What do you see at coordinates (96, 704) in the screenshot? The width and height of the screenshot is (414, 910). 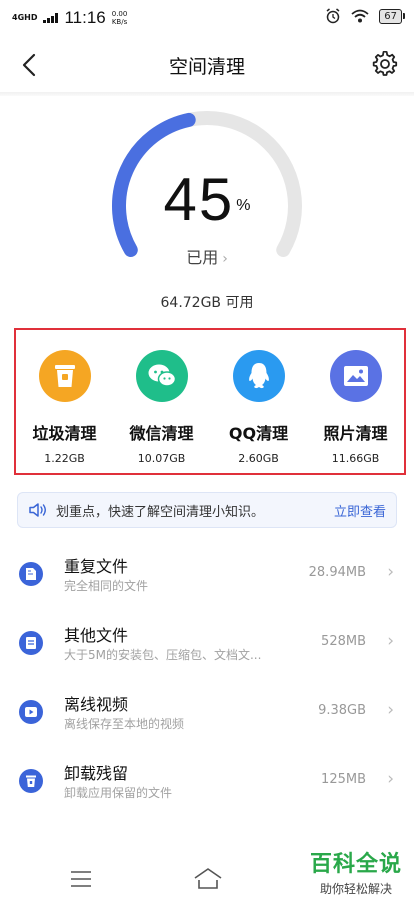 I see `list-item-title: 离线视频` at bounding box center [96, 704].